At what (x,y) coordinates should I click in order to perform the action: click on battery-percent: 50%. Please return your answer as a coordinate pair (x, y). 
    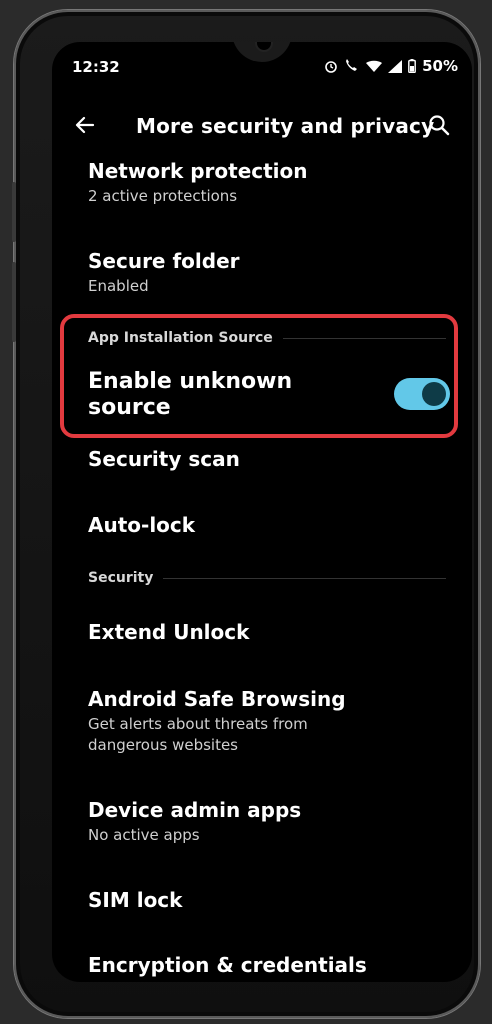
    Looking at the image, I should click on (440, 66).